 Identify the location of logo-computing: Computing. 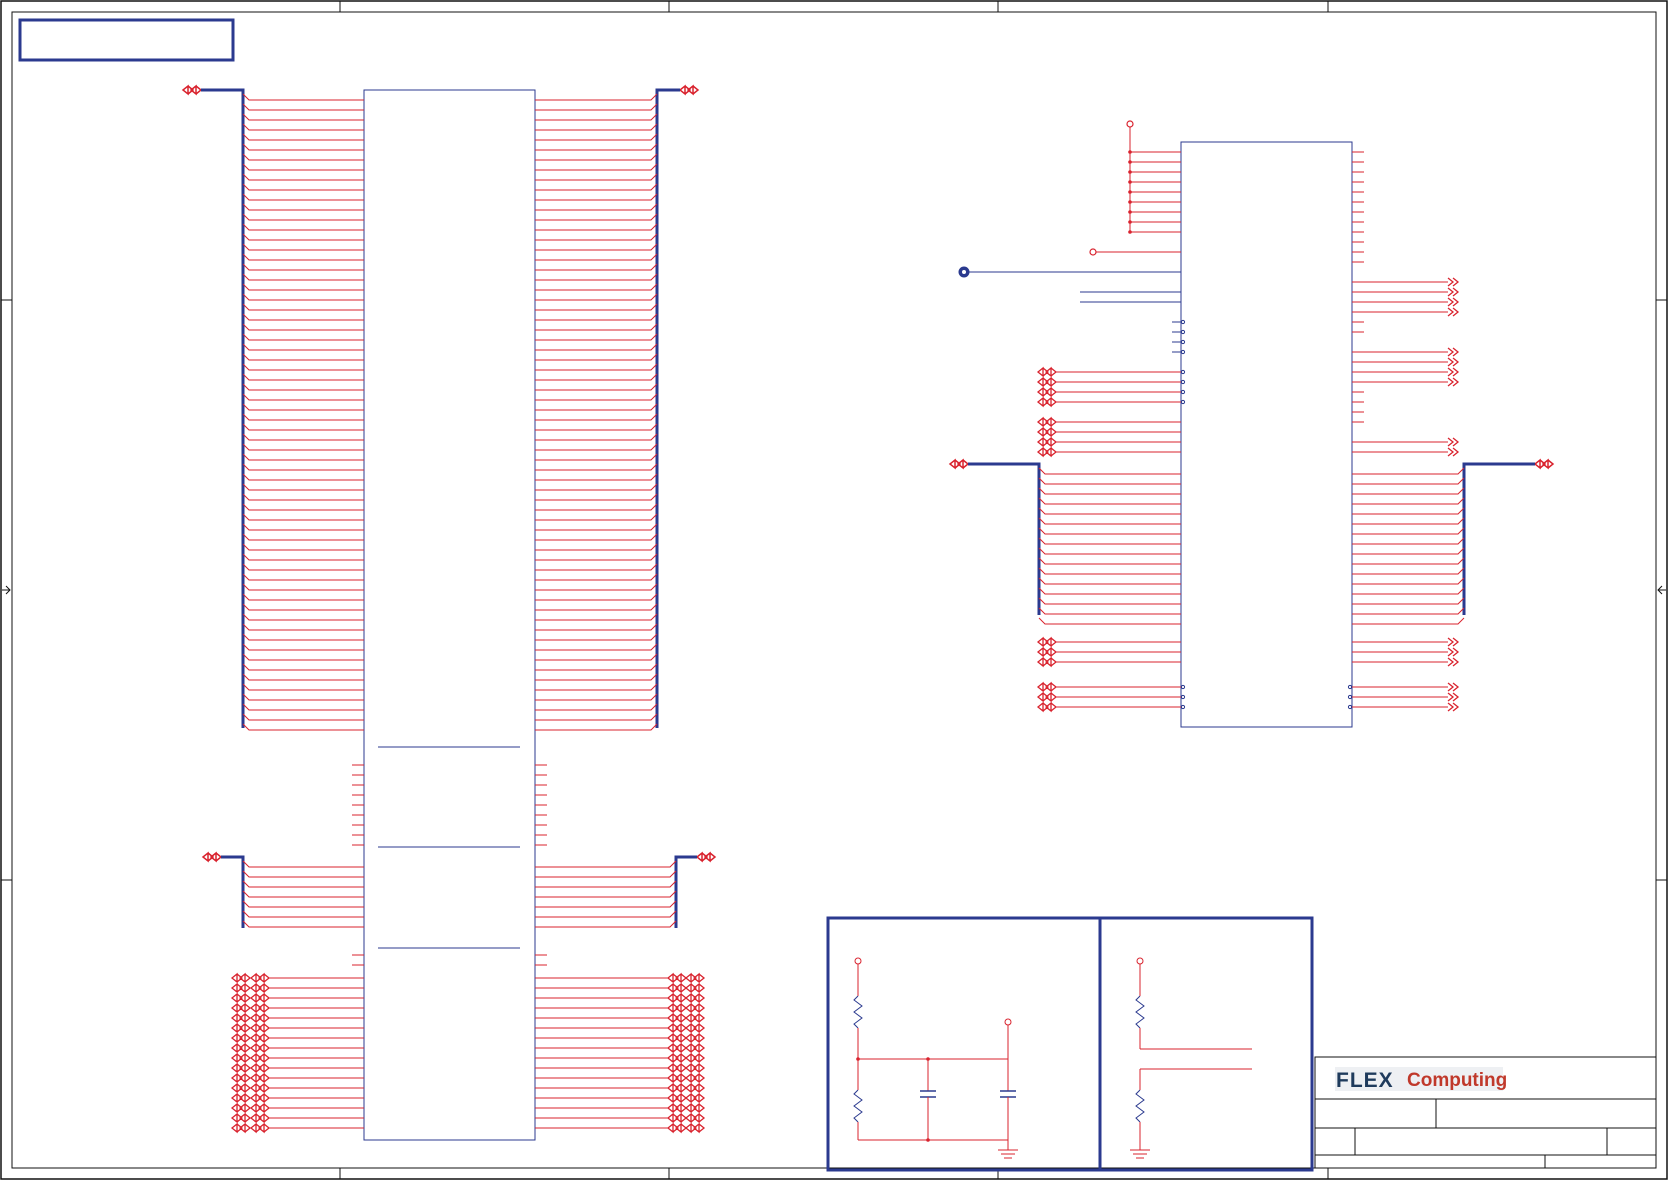
(1457, 1080).